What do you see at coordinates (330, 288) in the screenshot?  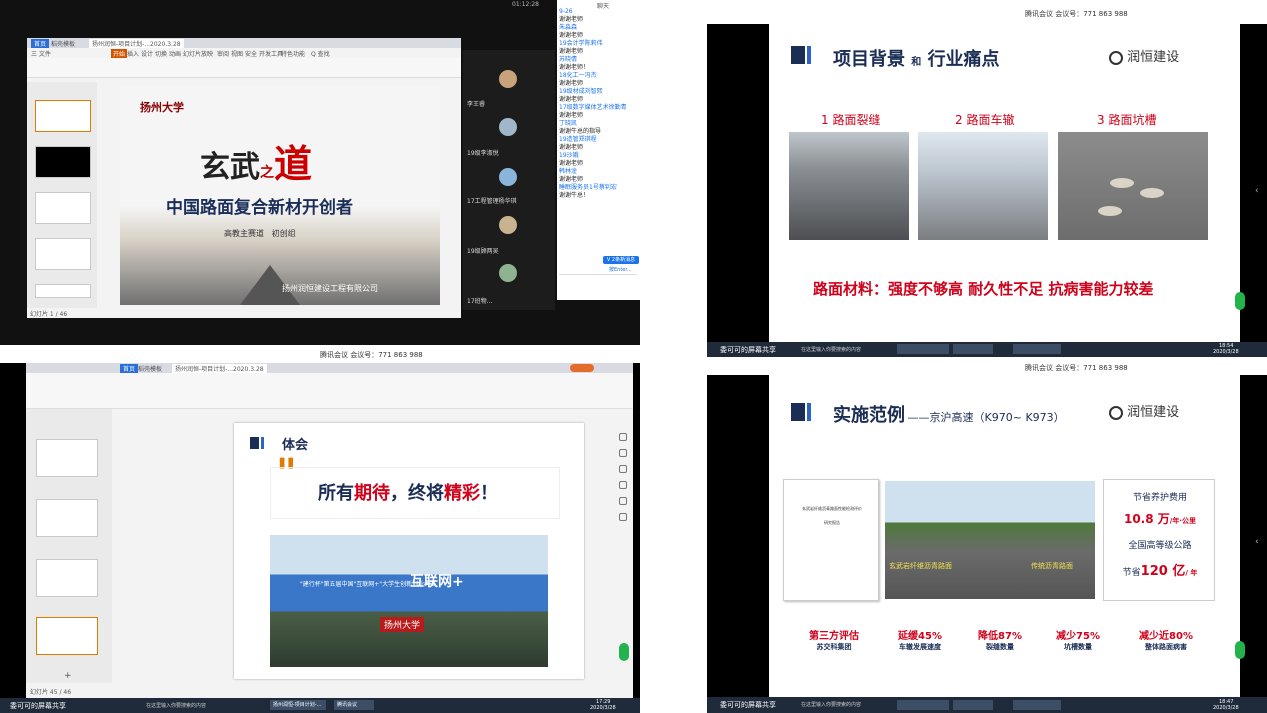 I see `company-label: 扬州润恒建设工程有限公司` at bounding box center [330, 288].